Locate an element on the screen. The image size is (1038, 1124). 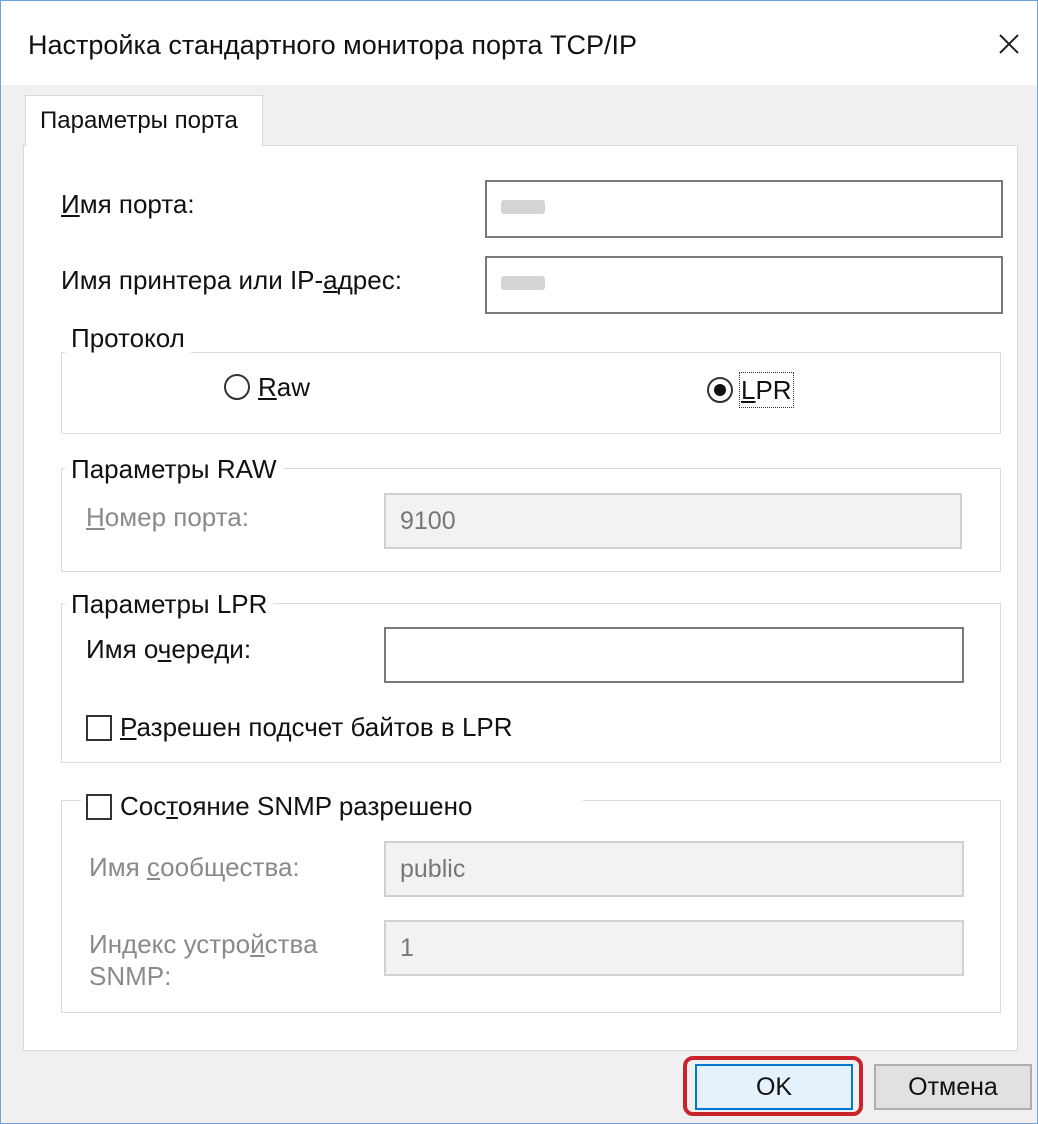
snmp-enabled-label: Состояние SNMP разрешено is located at coordinates (296, 806).